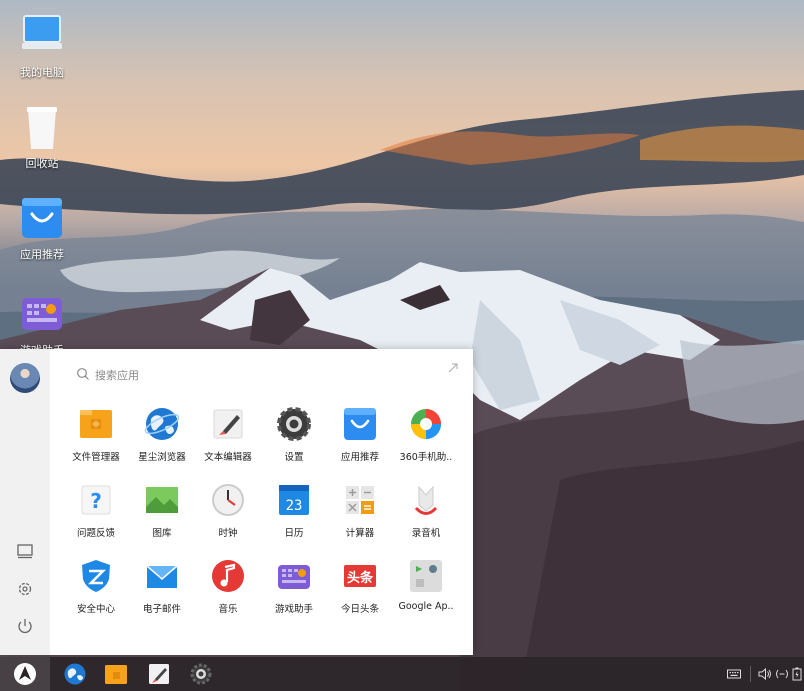 Image resolution: width=804 pixels, height=691 pixels. I want to click on app-store: 应用推荐, so click(360, 436).